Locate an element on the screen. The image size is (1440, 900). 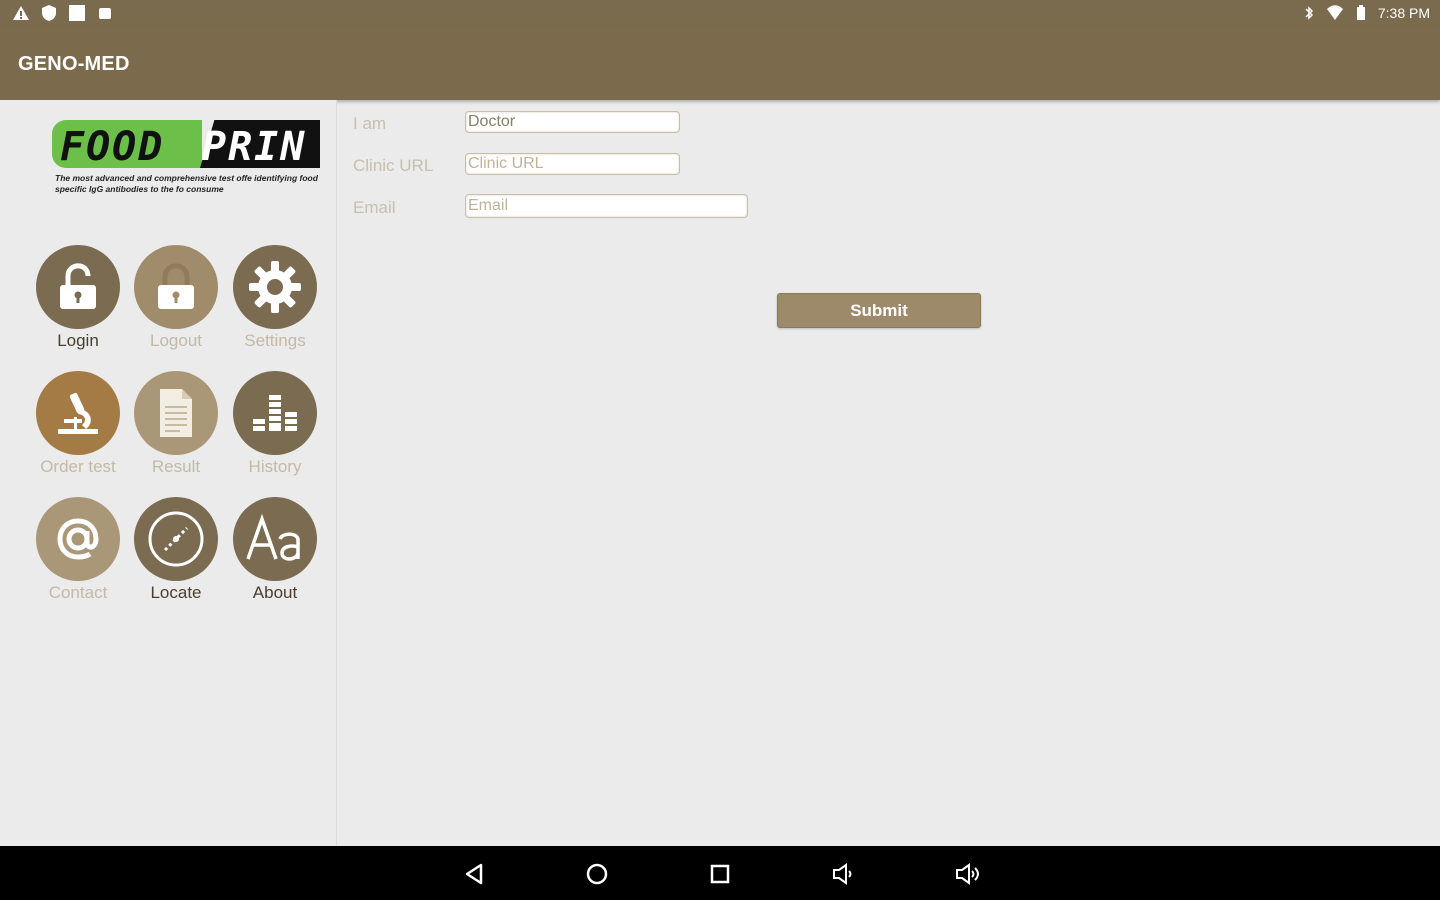
iam-field is located at coordinates (572, 122).